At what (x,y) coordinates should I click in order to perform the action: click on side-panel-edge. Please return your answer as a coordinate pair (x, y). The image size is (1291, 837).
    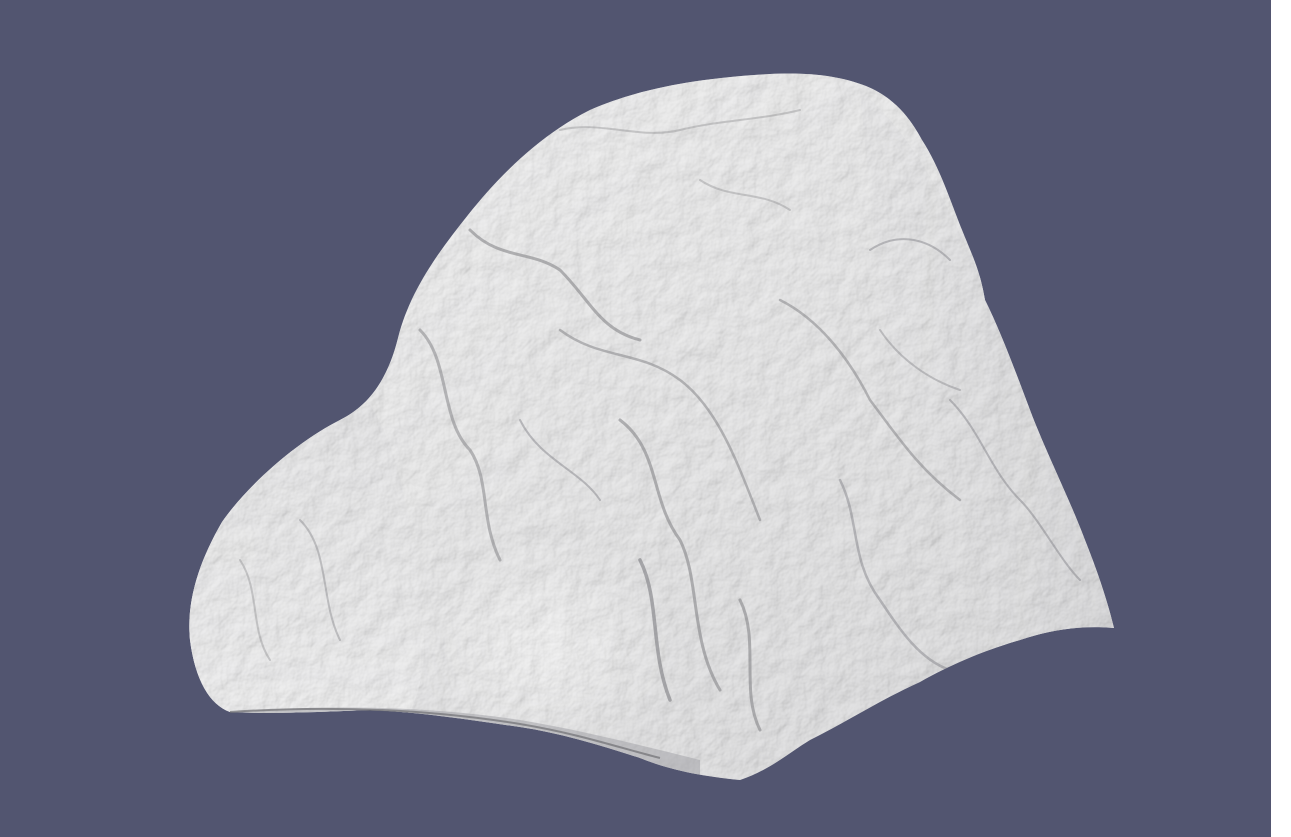
    Looking at the image, I should click on (1281, 418).